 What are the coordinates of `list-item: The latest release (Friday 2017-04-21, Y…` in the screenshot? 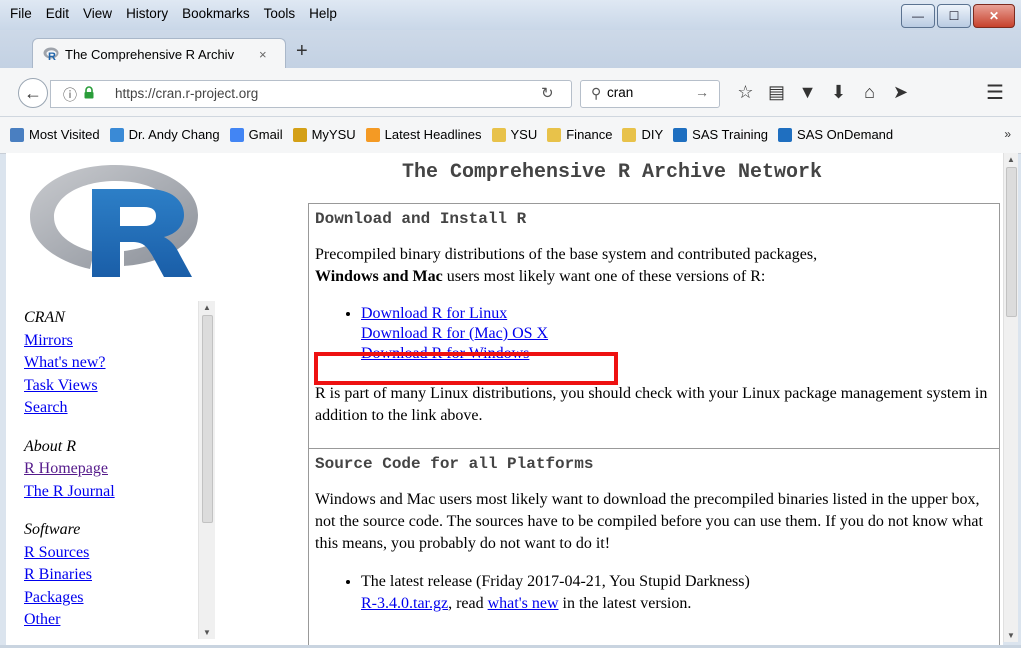 It's located at (680, 593).